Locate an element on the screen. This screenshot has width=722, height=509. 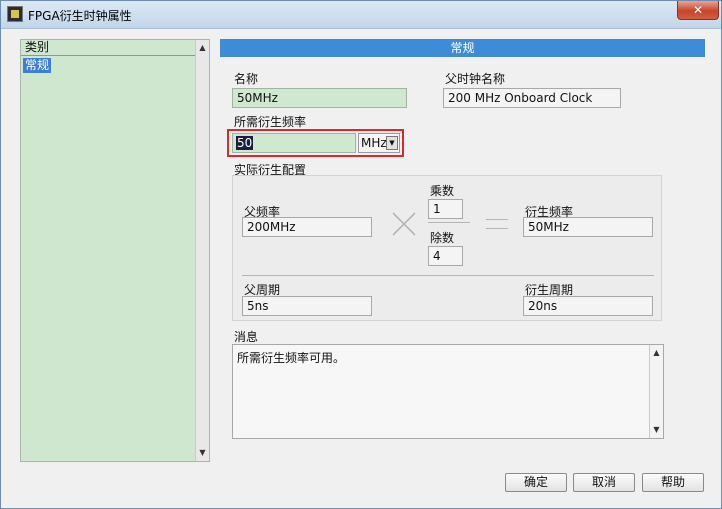
equals-icon-bottom is located at coordinates (497, 228).